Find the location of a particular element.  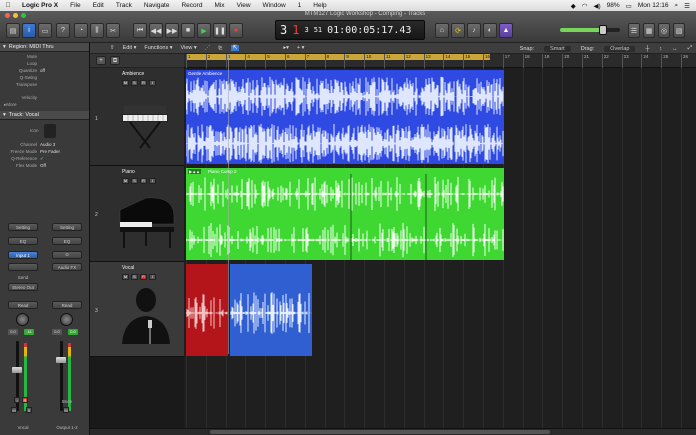

param-row: Q-Reference ✓ is located at coordinates (44, 159).